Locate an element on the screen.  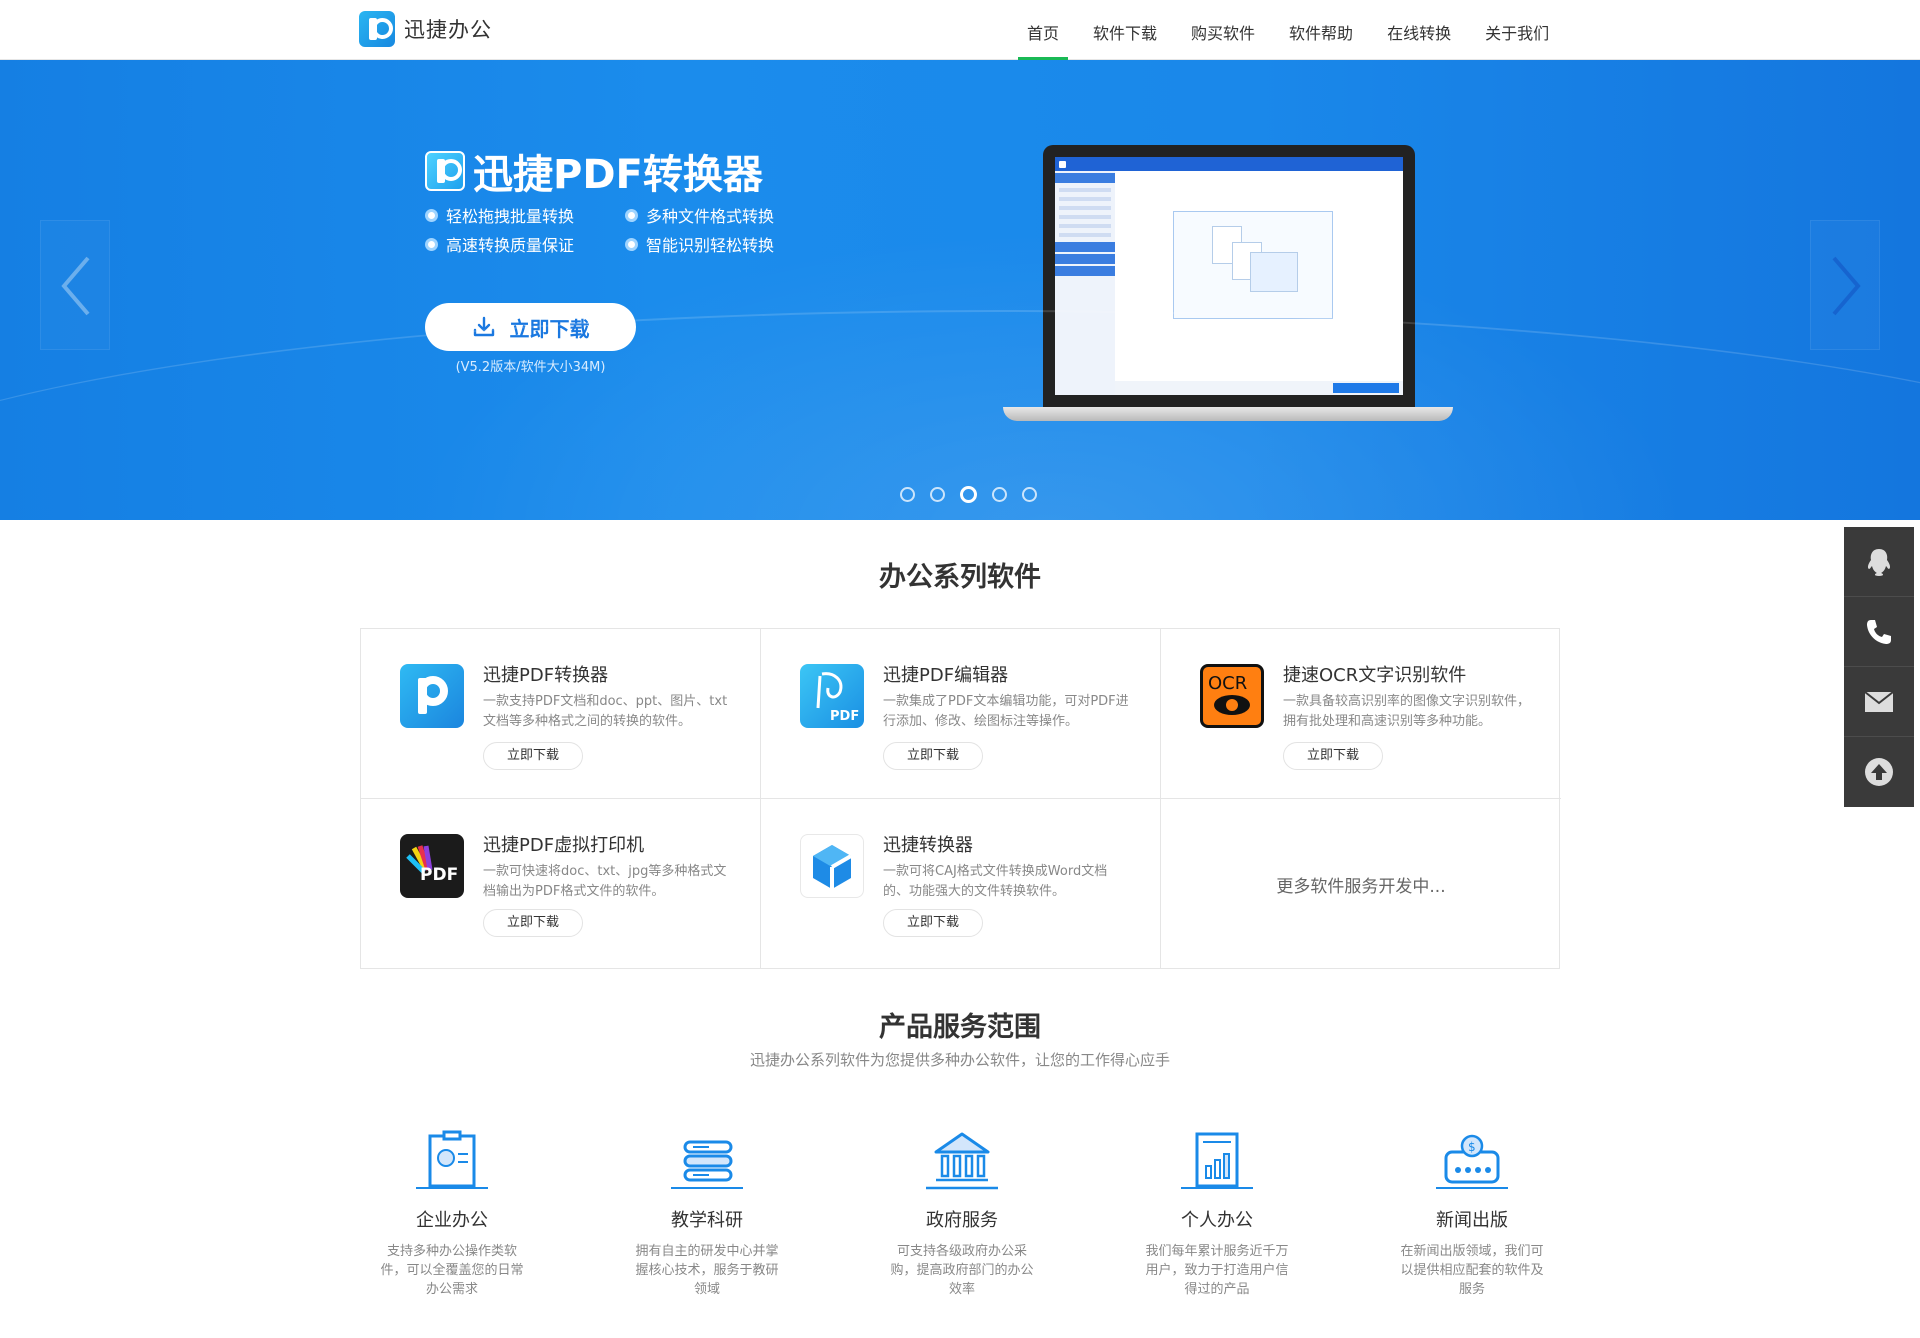
service-item: $ 新闻出版 在新闻出版领域，我们可以提供相应配套的软件及服务 is located at coordinates (1472, 1214).